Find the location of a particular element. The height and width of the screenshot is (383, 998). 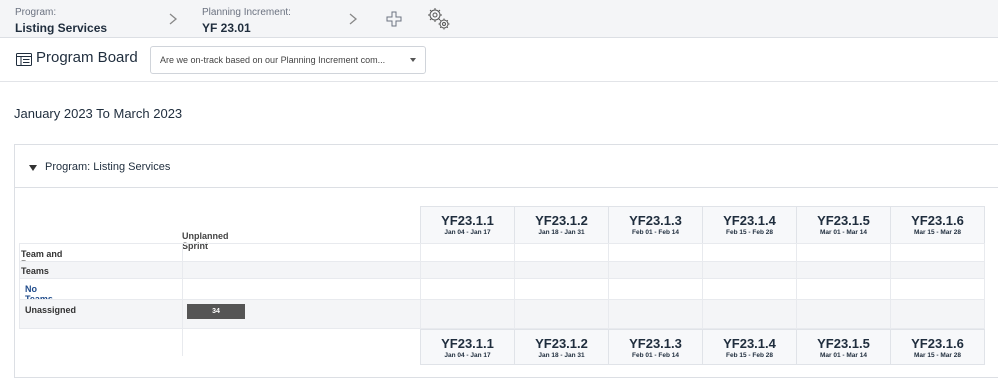

sprint-footer: YF23.1.3 Feb 01 - Feb 14 is located at coordinates (655, 347).